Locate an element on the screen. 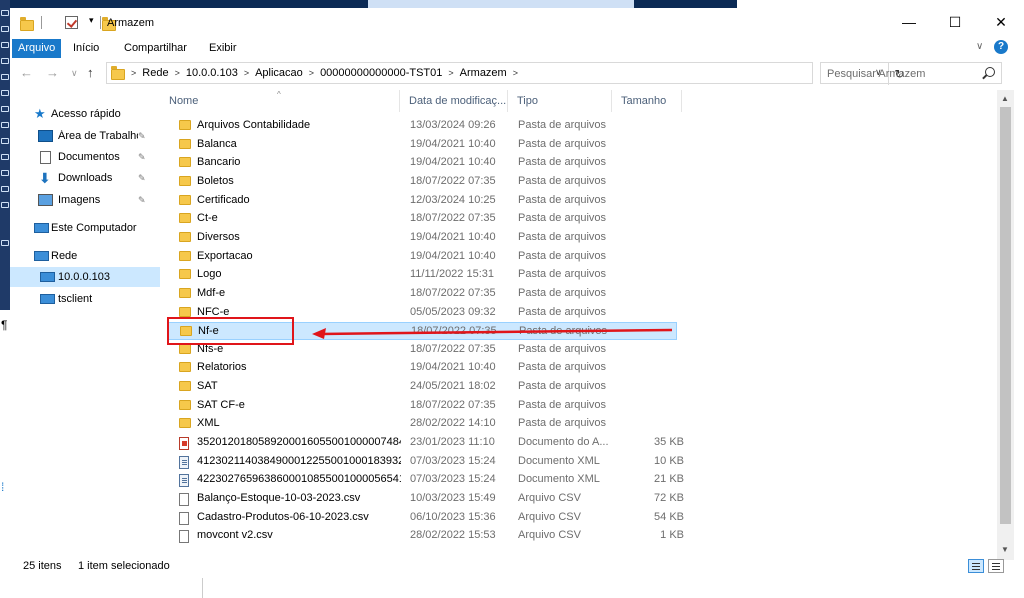 The height and width of the screenshot is (598, 1024). breadcrumb-host: 10.0.0.103 is located at coordinates (212, 73).